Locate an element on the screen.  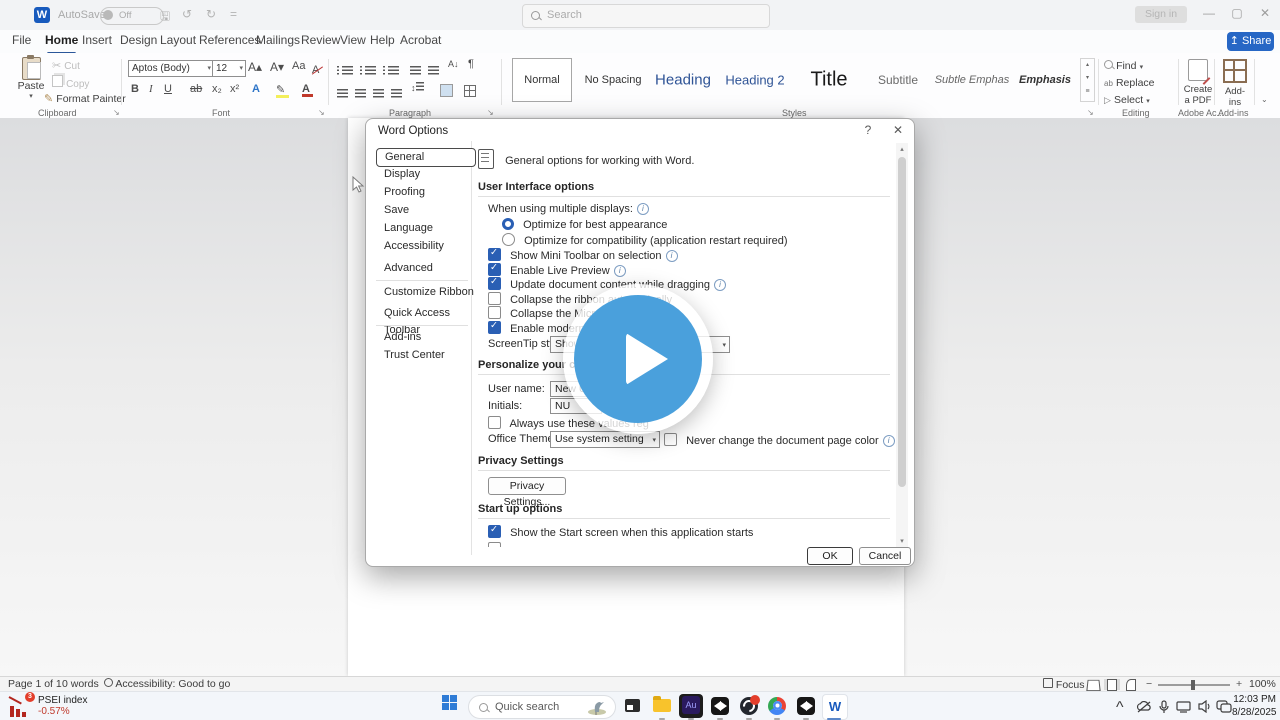
save-icon: 🖫 is located at coordinates (165, 17).